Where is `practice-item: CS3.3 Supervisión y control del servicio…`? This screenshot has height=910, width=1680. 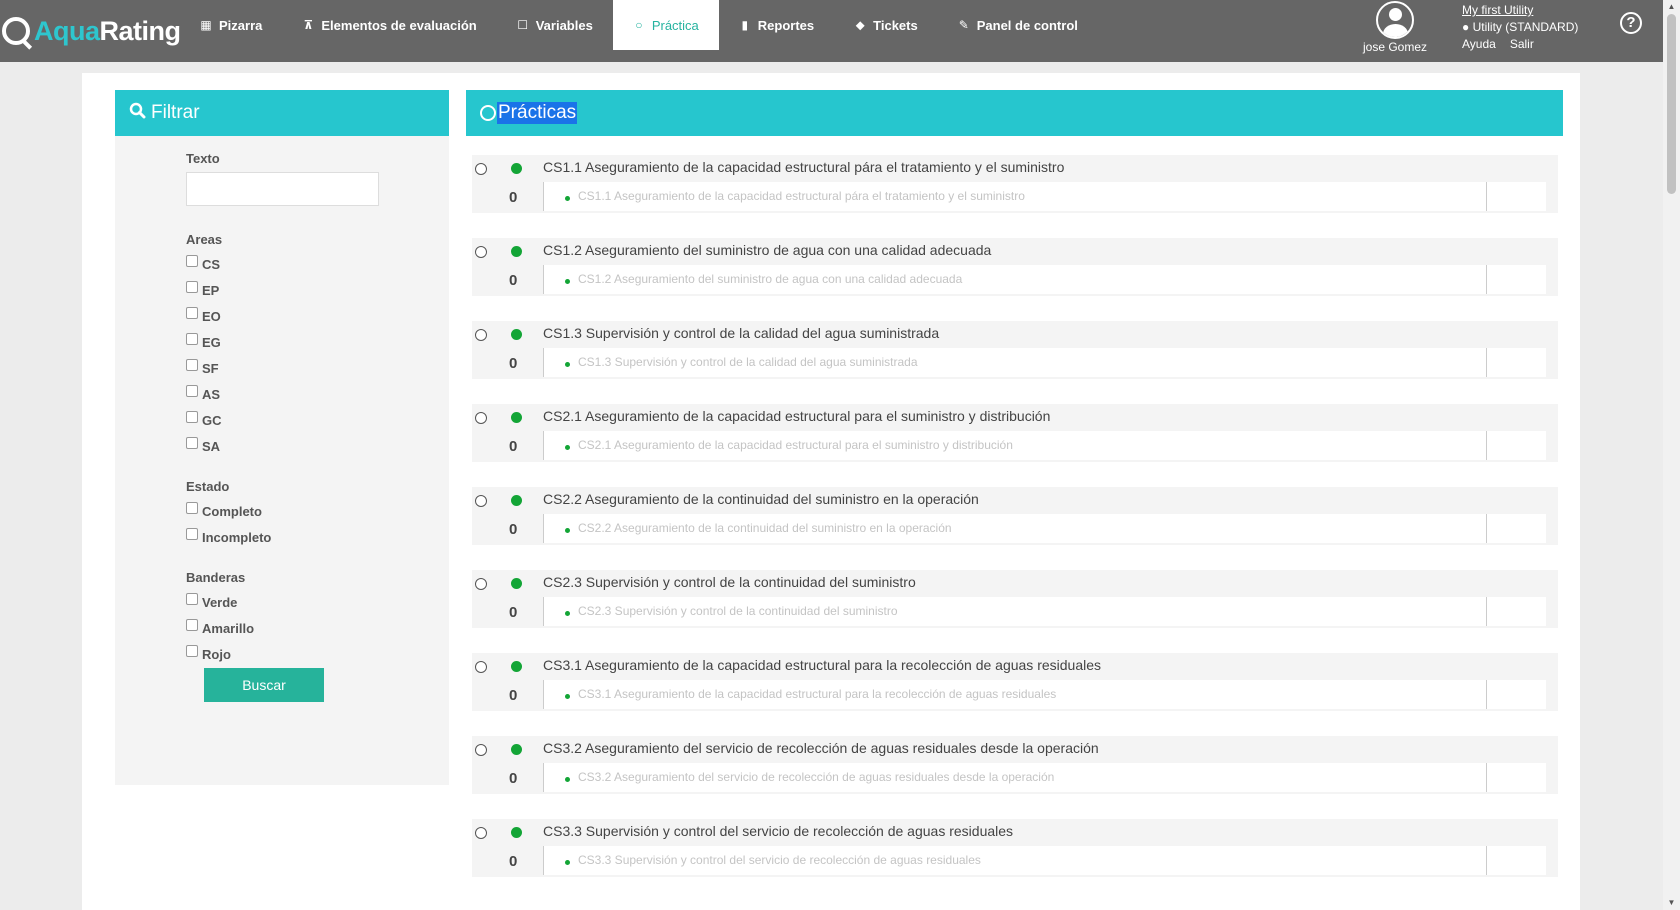 practice-item: CS3.3 Supervisión y control del servicio… is located at coordinates (1015, 848).